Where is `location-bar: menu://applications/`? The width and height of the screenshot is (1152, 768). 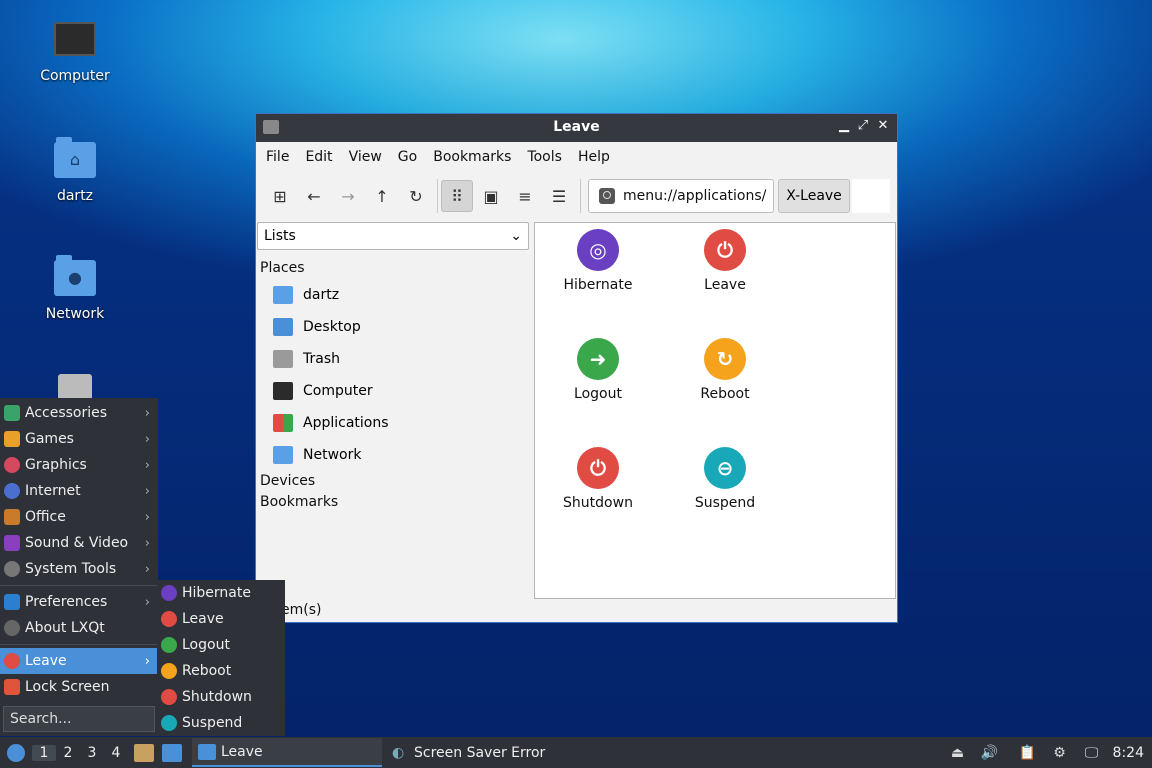
location-bar: menu://applications/ is located at coordinates (681, 196).